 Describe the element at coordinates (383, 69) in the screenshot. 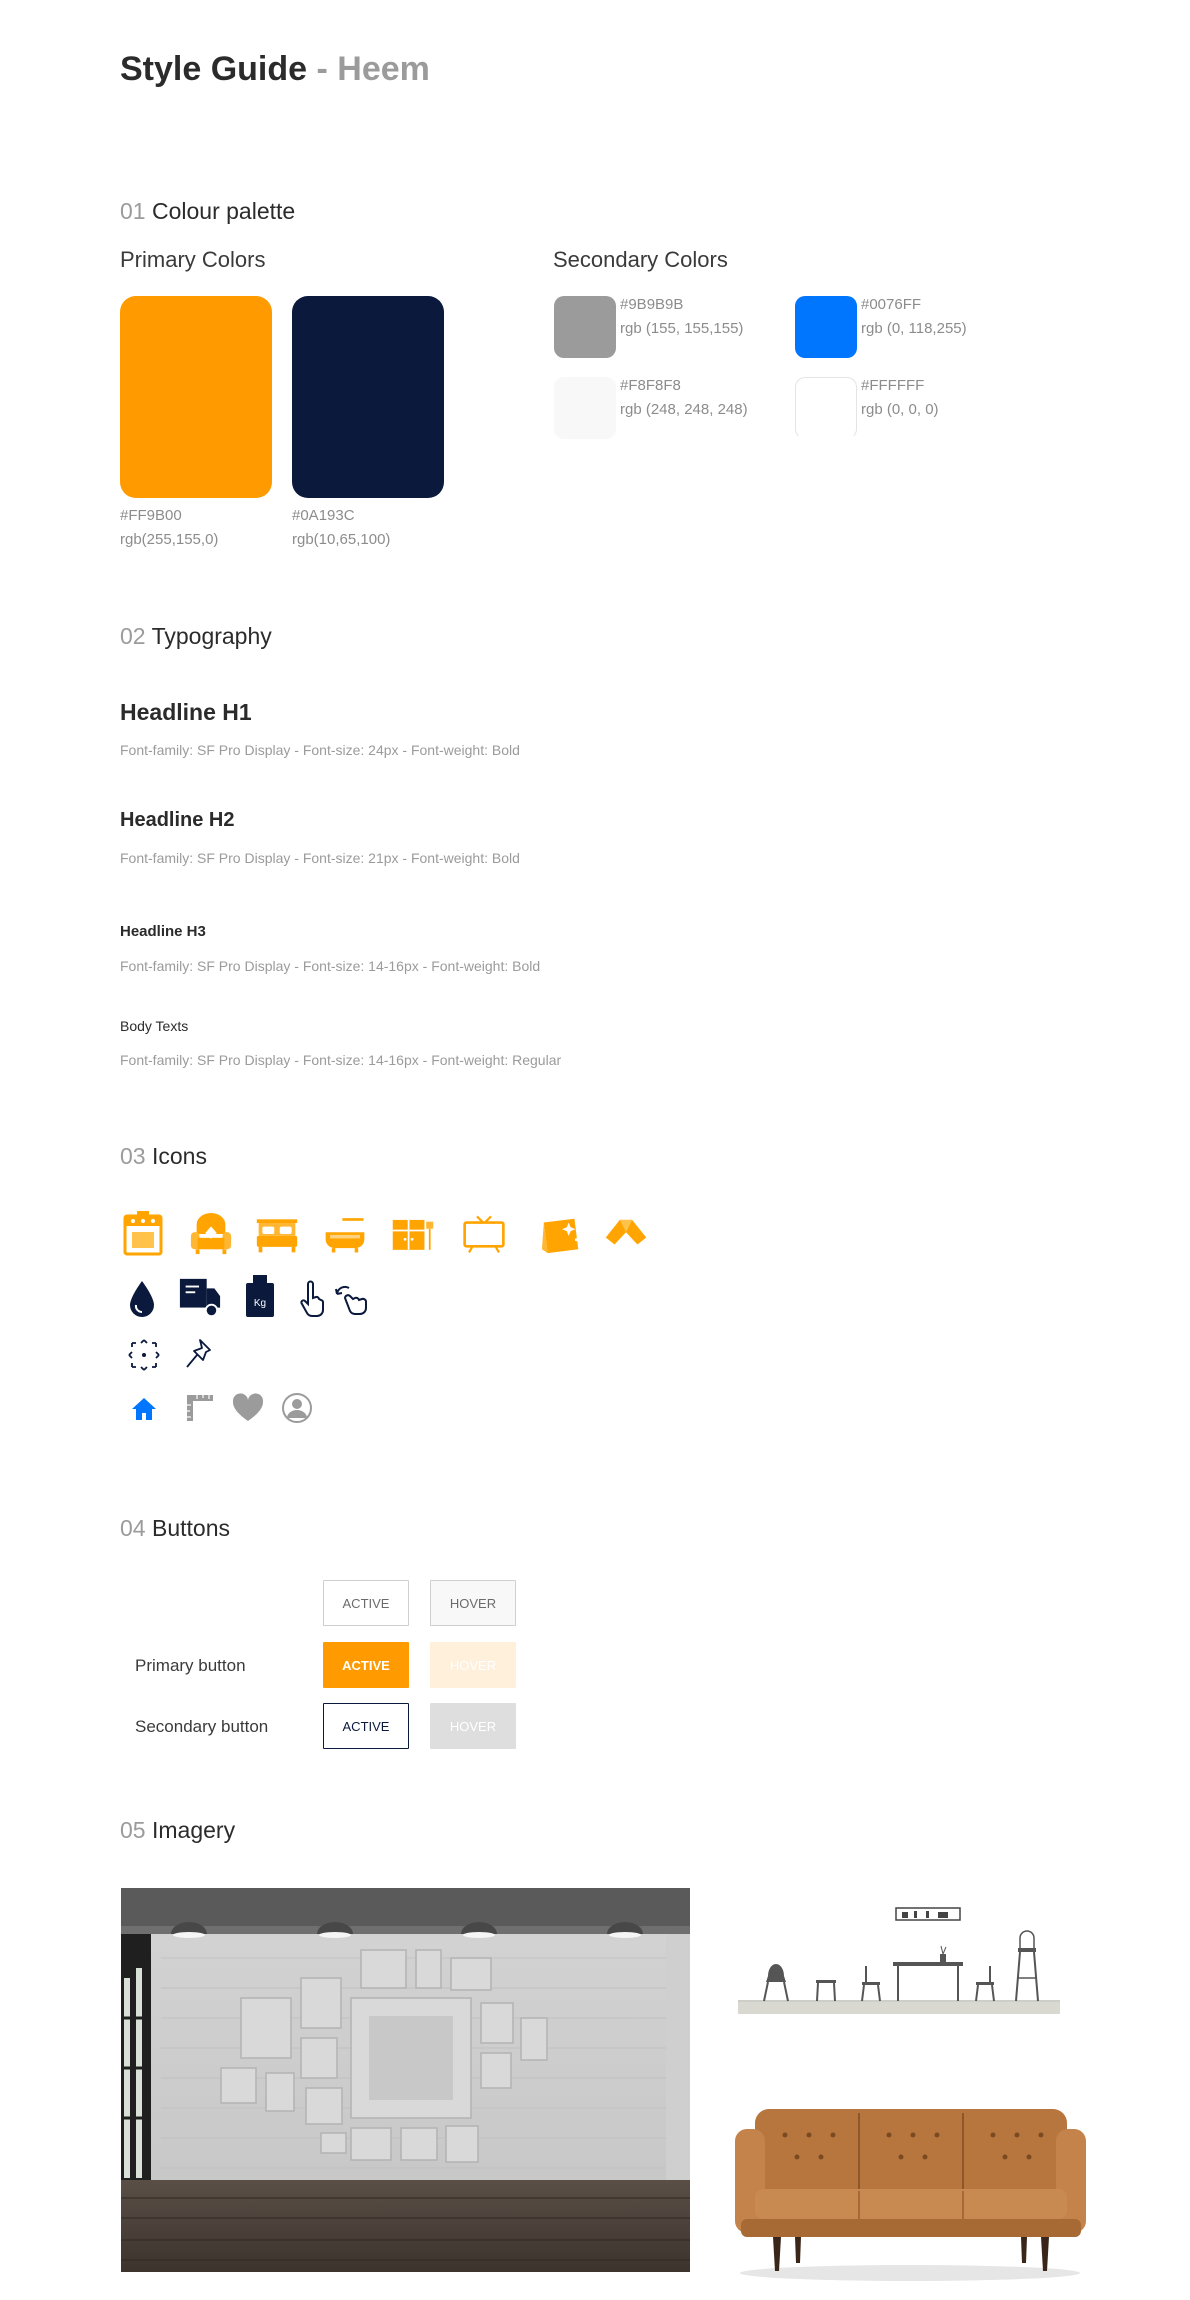

I see `title-subtitle: Heem` at that location.